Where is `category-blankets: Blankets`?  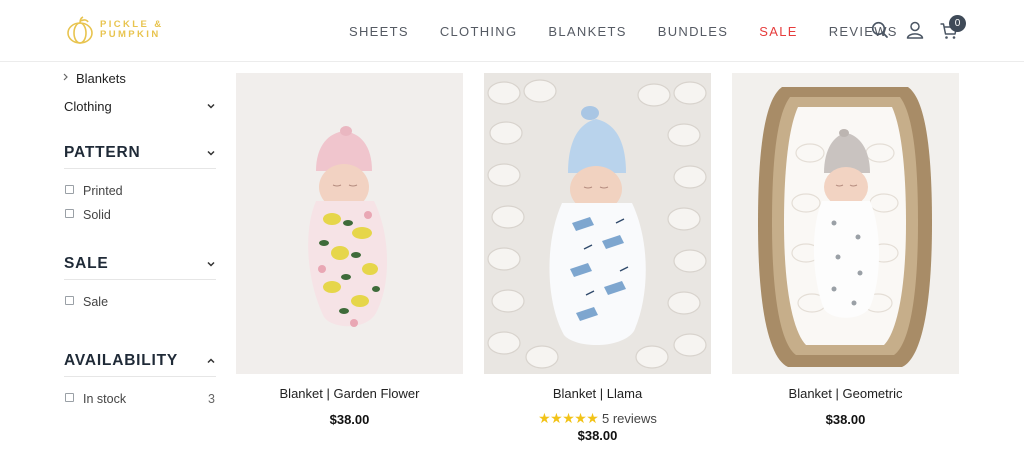
category-blankets: Blankets is located at coordinates (139, 78).